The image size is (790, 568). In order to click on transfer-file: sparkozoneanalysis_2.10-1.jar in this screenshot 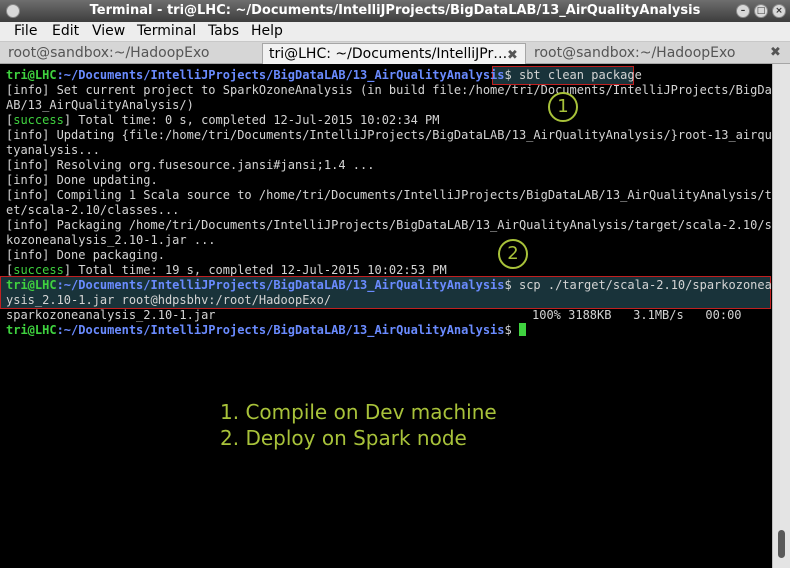, I will do `click(111, 315)`.